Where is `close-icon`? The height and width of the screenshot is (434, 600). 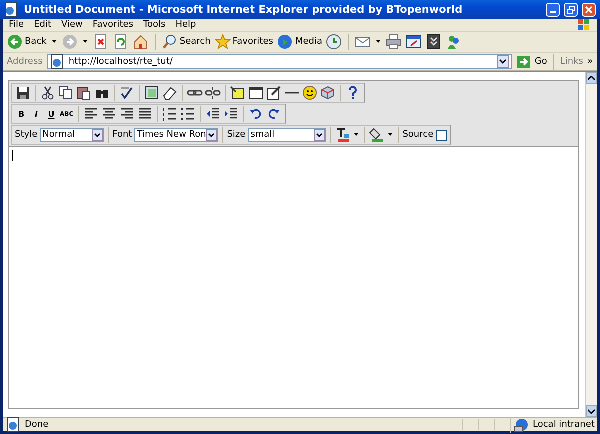 close-icon is located at coordinates (589, 10).